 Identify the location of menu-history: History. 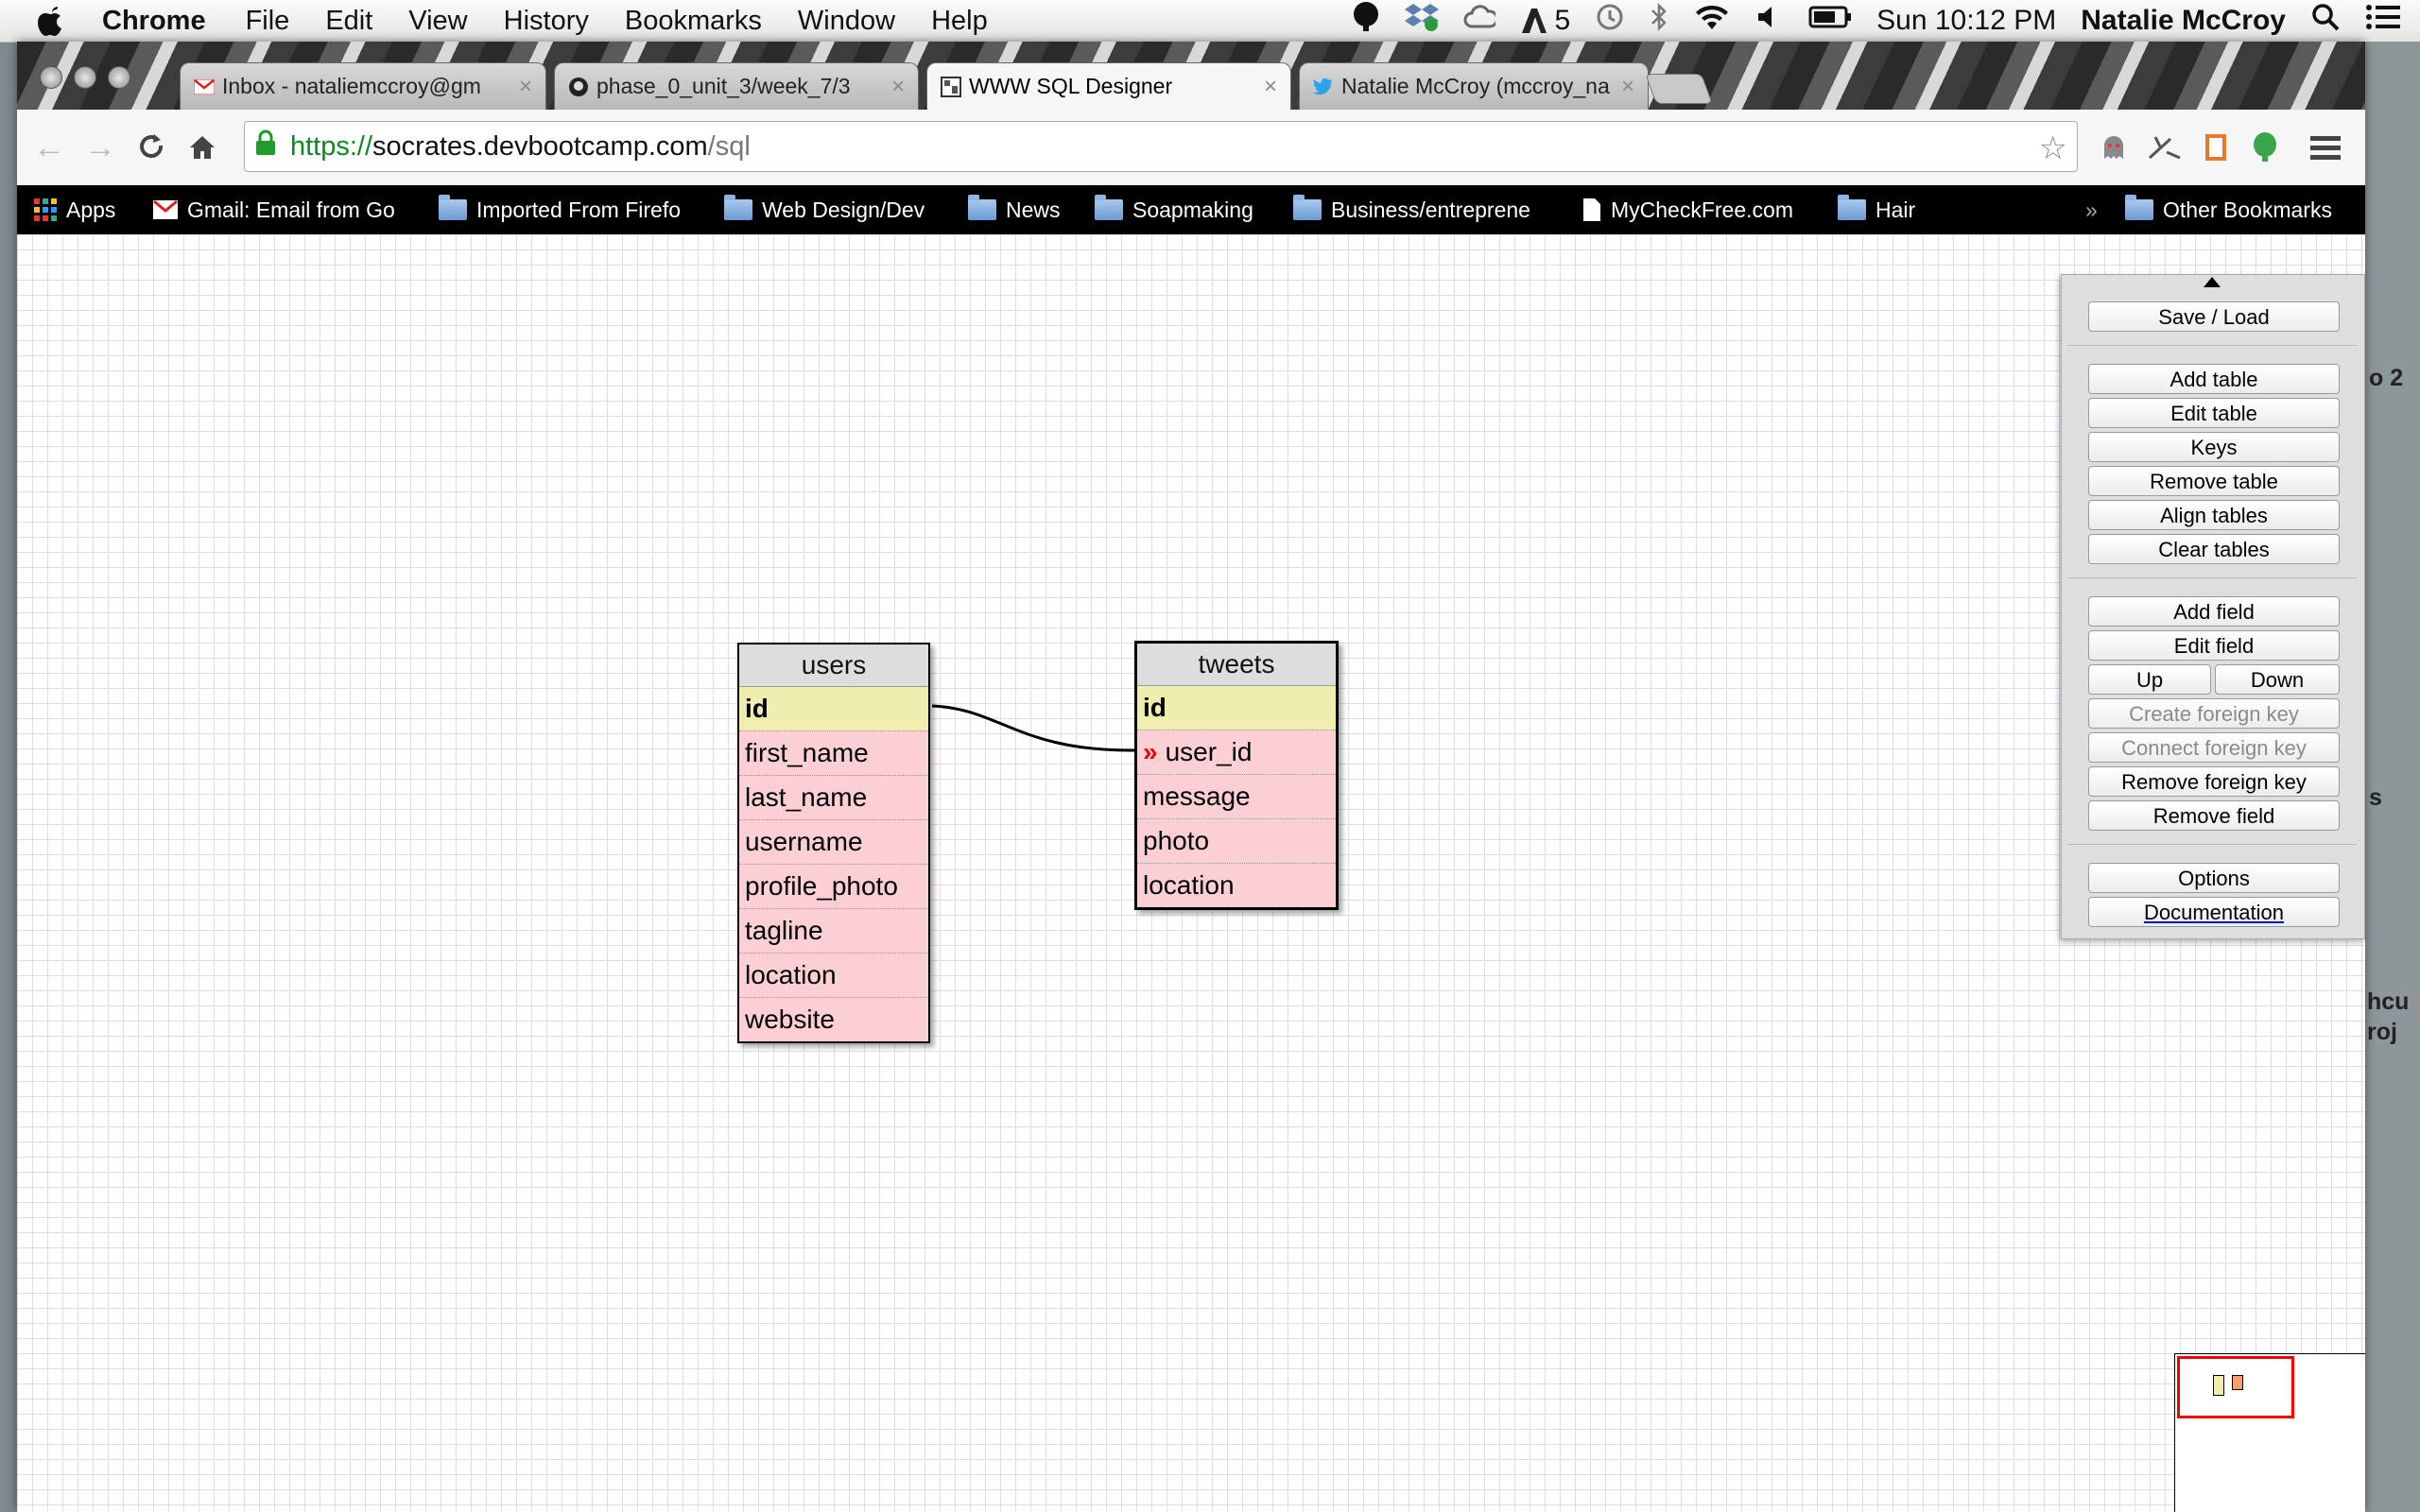
(546, 21).